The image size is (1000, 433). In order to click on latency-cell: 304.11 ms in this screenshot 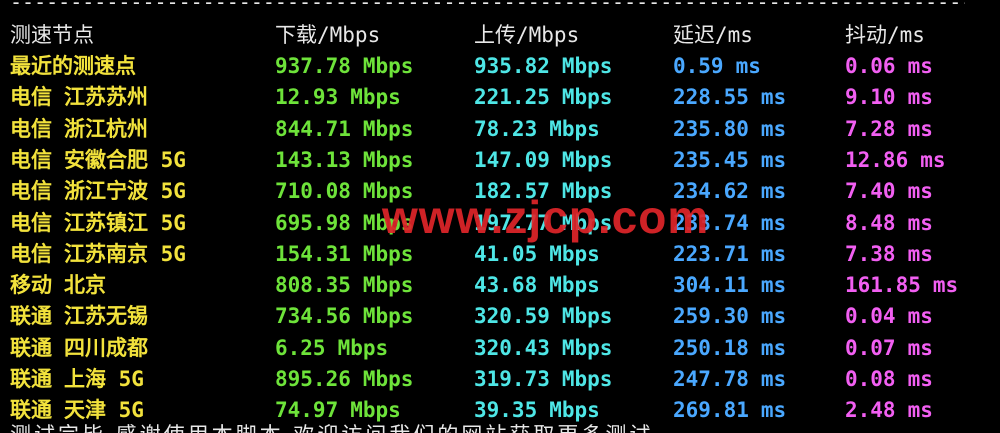, I will do `click(729, 285)`.